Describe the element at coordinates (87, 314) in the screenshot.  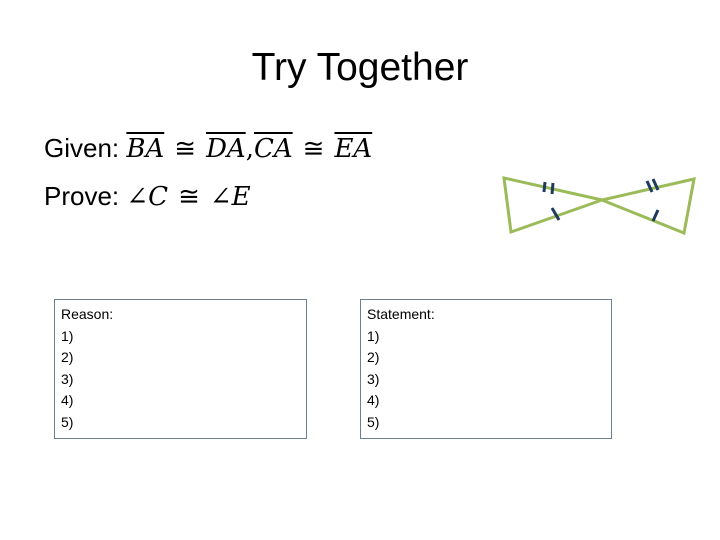
I see `reason-header: Reason:` at that location.